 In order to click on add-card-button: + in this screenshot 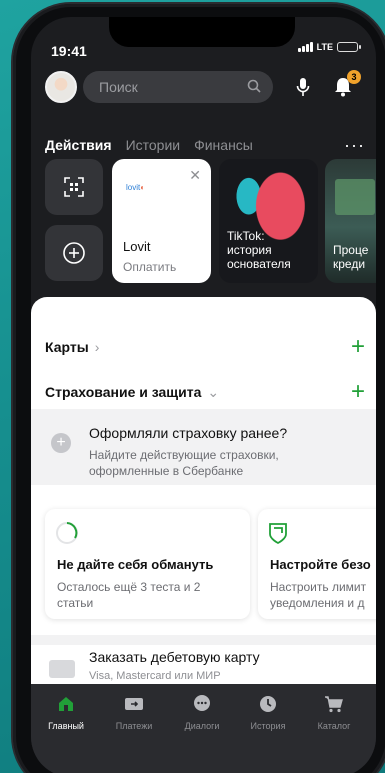, I will do `click(358, 347)`.